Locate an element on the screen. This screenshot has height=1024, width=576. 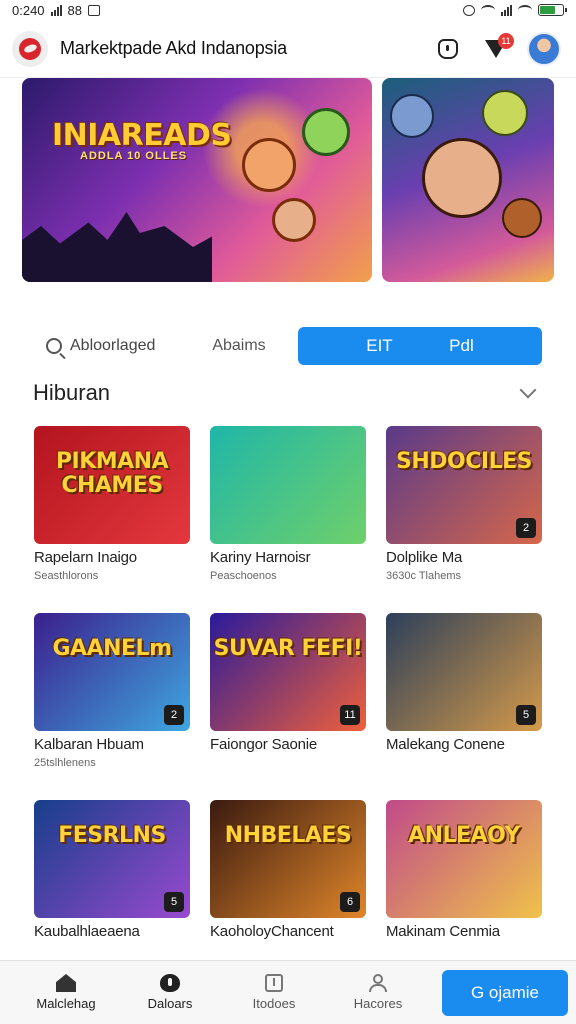
game-thumbnail: FESRLNS 5 is located at coordinates (112, 859).